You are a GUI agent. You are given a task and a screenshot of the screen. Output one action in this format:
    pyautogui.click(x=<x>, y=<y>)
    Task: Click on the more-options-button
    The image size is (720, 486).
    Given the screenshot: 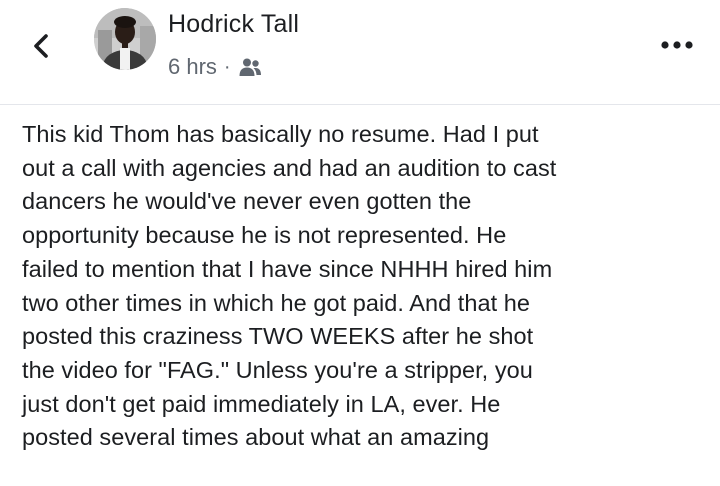 What is the action you would take?
    pyautogui.click(x=677, y=44)
    